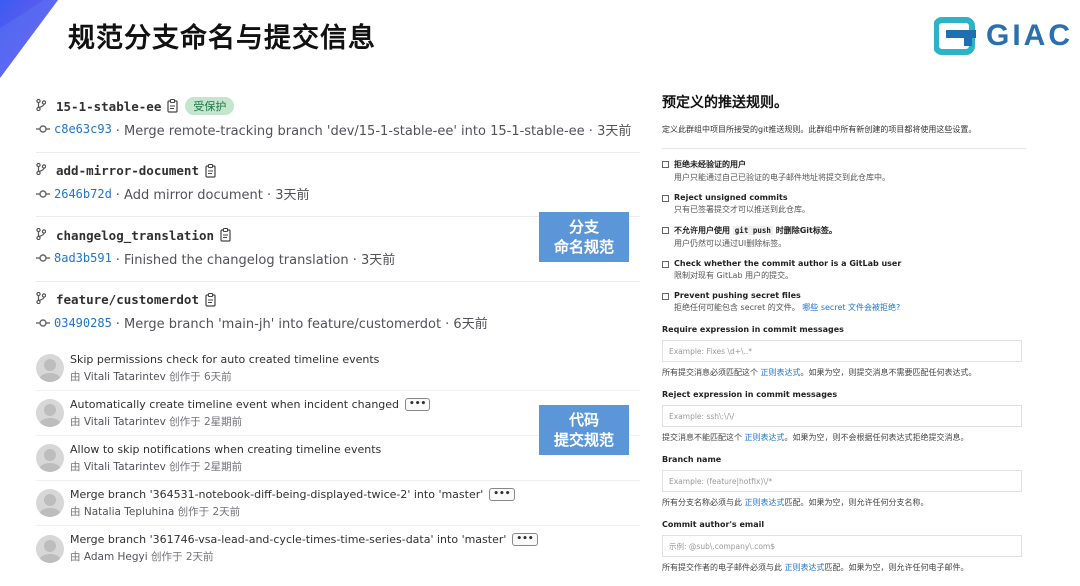 The image size is (1080, 586). I want to click on check-label-pre: 不允许用户使用, so click(702, 230).